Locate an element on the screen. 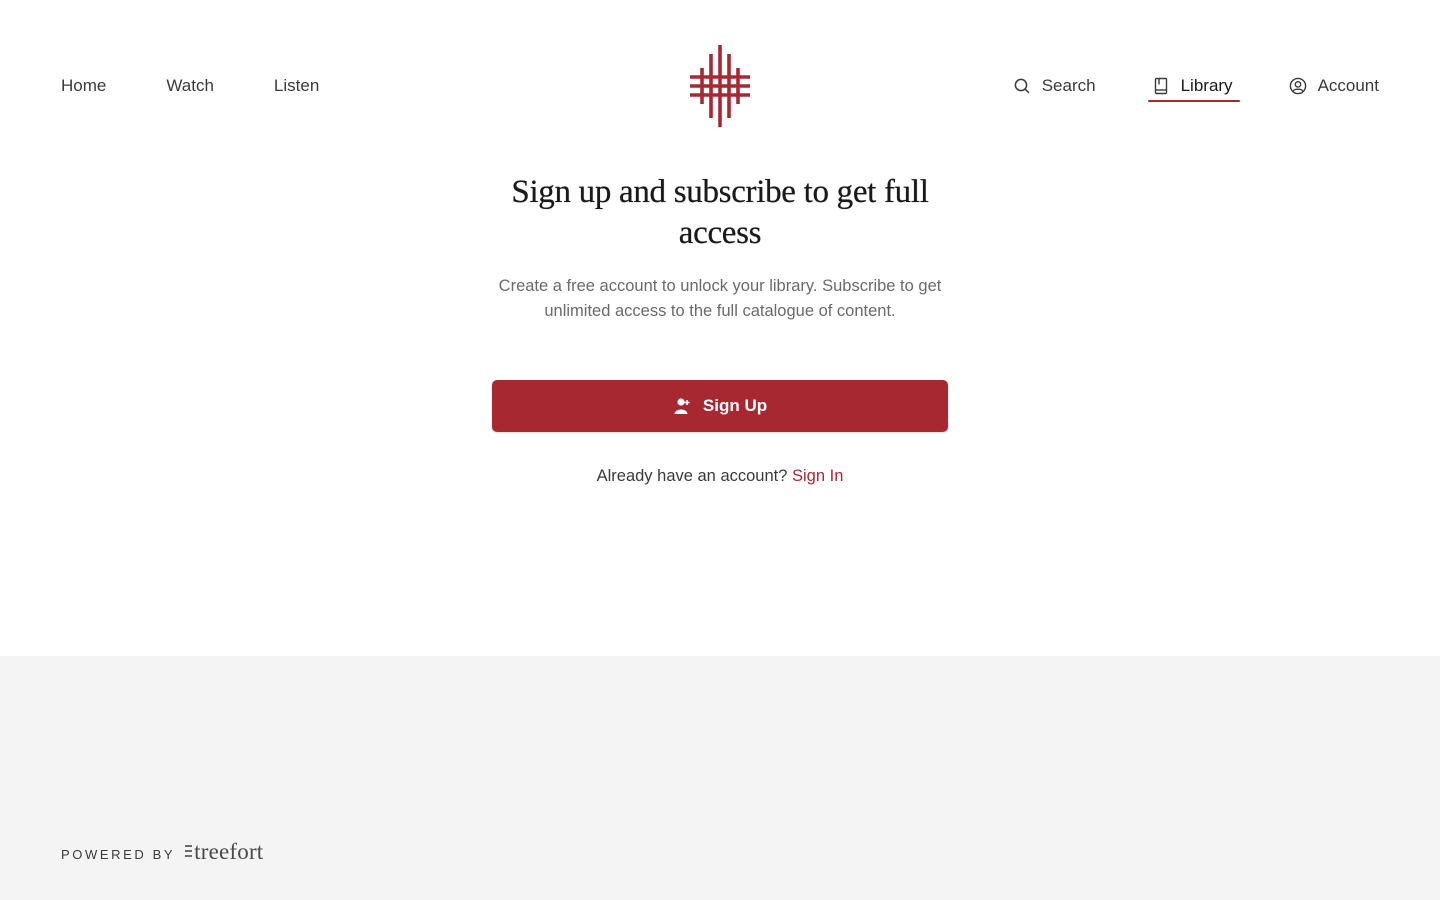 The width and height of the screenshot is (1440, 900). secondary-nav: Search Library Account is located at coordinates (1196, 88).